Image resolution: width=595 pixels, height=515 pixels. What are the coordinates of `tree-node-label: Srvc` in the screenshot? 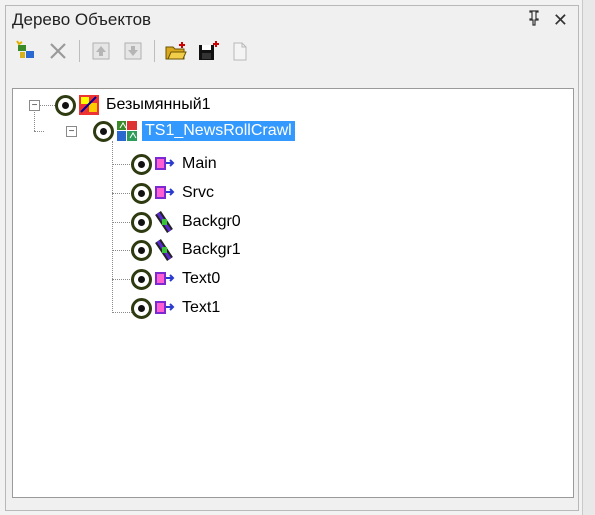 It's located at (198, 192).